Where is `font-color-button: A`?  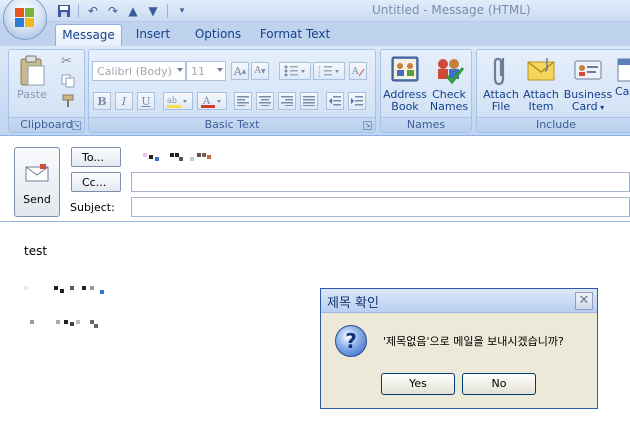 font-color-button: A is located at coordinates (212, 101).